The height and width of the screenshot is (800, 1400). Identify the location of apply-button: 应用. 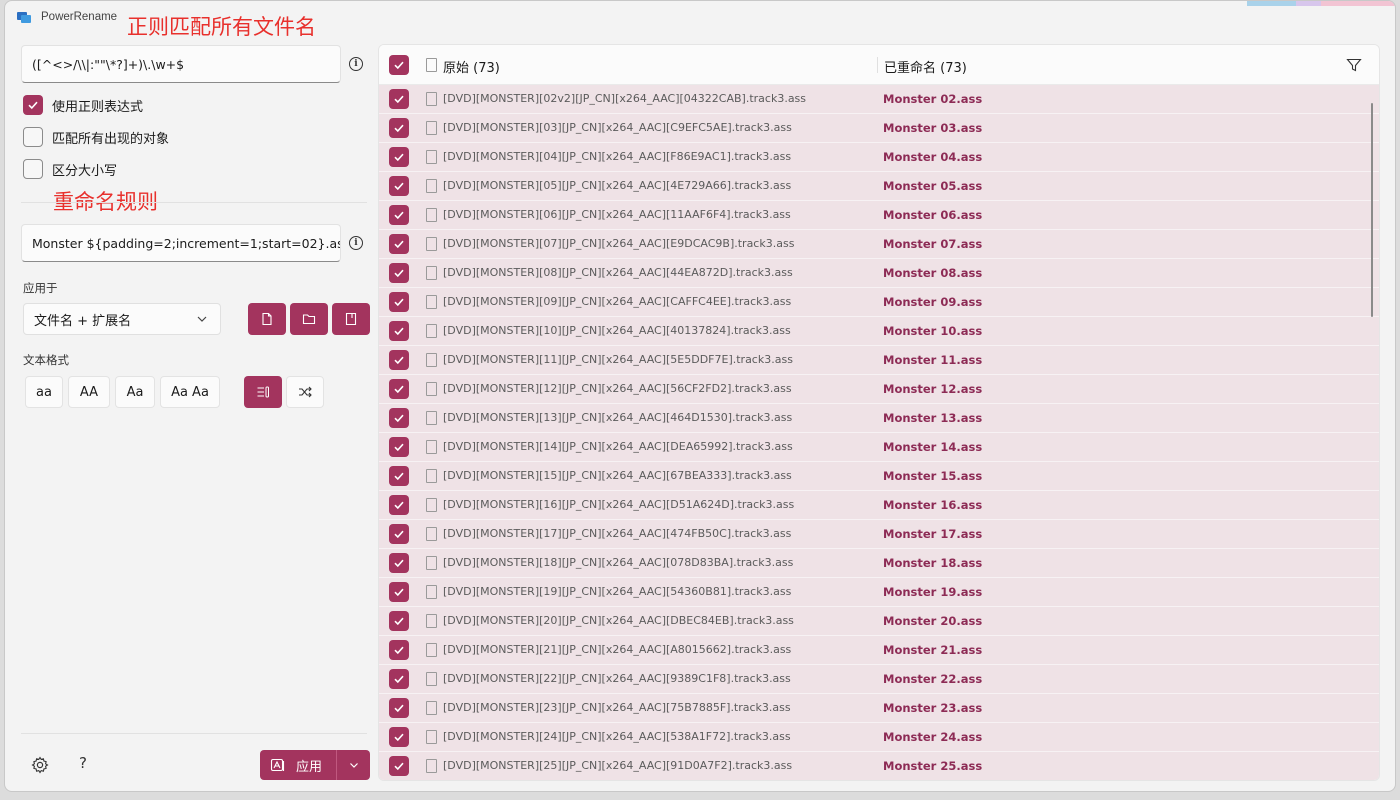
(315, 765).